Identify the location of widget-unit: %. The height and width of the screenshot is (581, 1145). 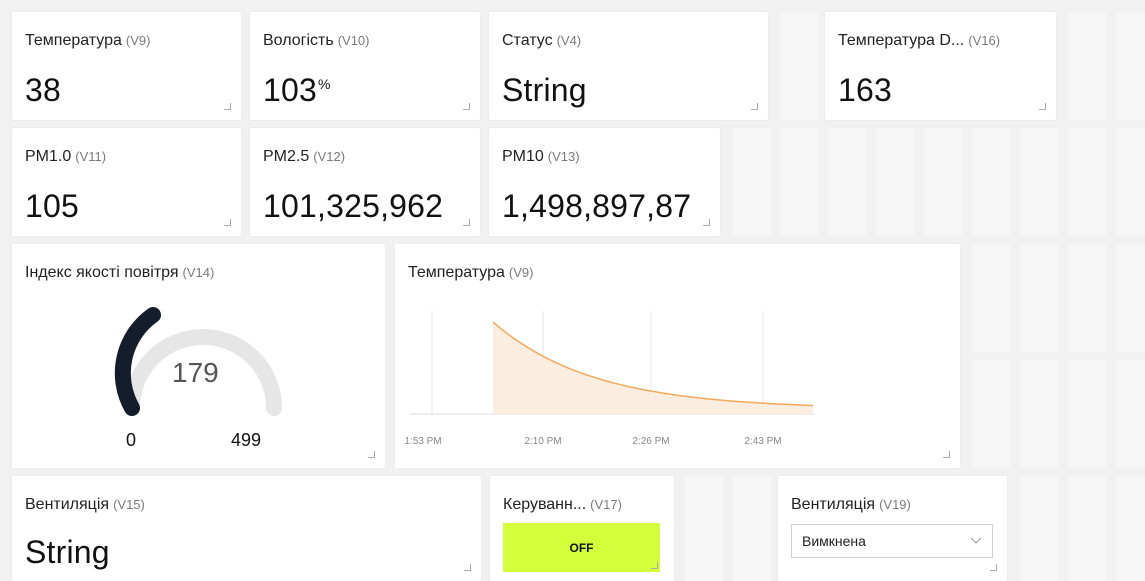
(324, 84).